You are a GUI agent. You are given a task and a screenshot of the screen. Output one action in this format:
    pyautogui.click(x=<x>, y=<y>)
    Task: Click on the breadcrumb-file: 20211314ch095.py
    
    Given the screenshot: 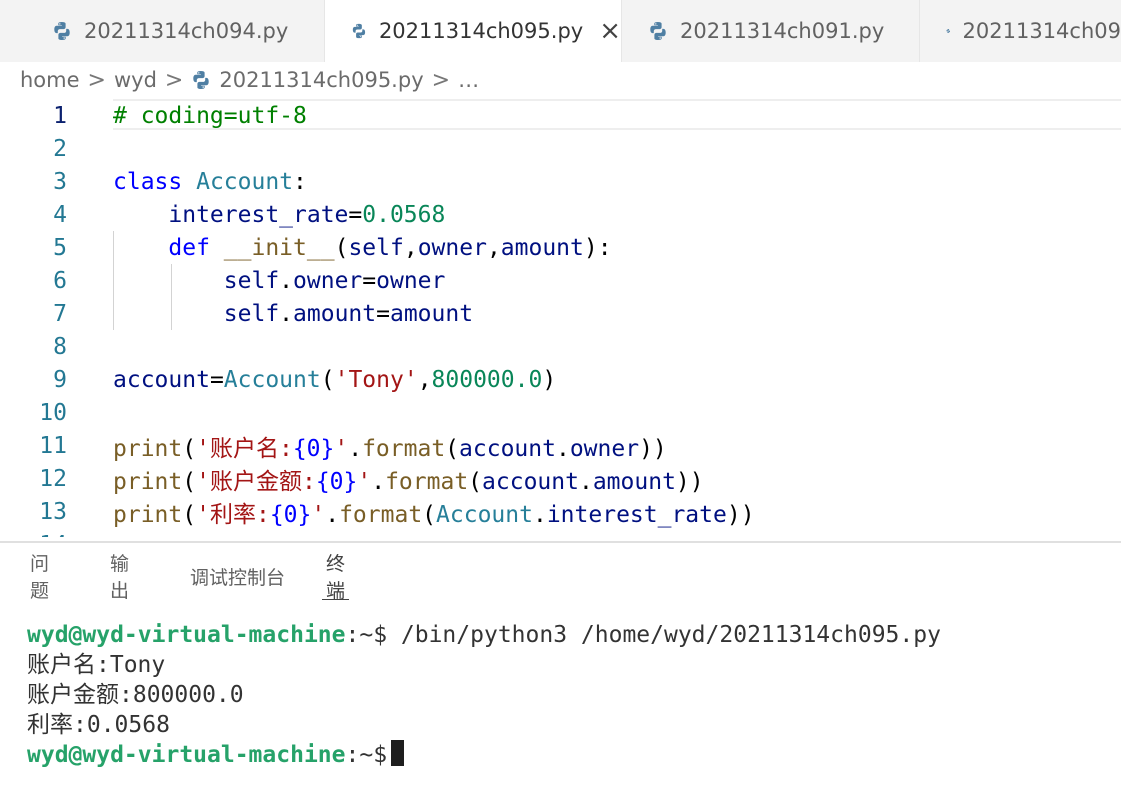 What is the action you would take?
    pyautogui.click(x=321, y=80)
    